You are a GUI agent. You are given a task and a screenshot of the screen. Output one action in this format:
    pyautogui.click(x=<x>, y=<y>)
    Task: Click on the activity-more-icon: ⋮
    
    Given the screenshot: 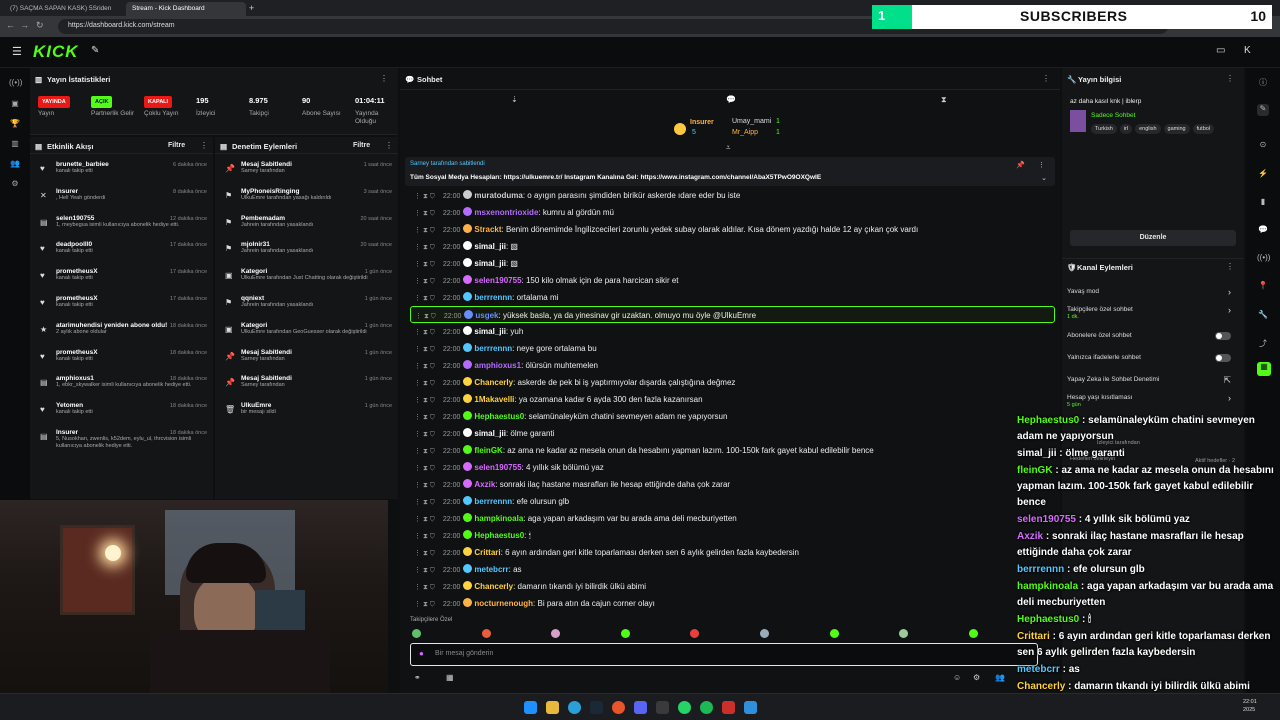 What is the action you would take?
    pyautogui.click(x=204, y=145)
    